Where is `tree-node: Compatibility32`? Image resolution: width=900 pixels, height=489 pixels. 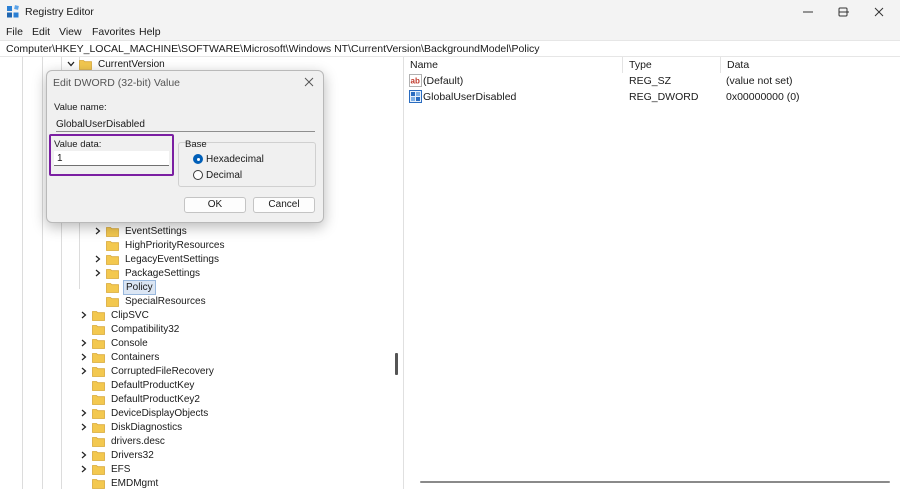
tree-node: Compatibility32 is located at coordinates (130, 329).